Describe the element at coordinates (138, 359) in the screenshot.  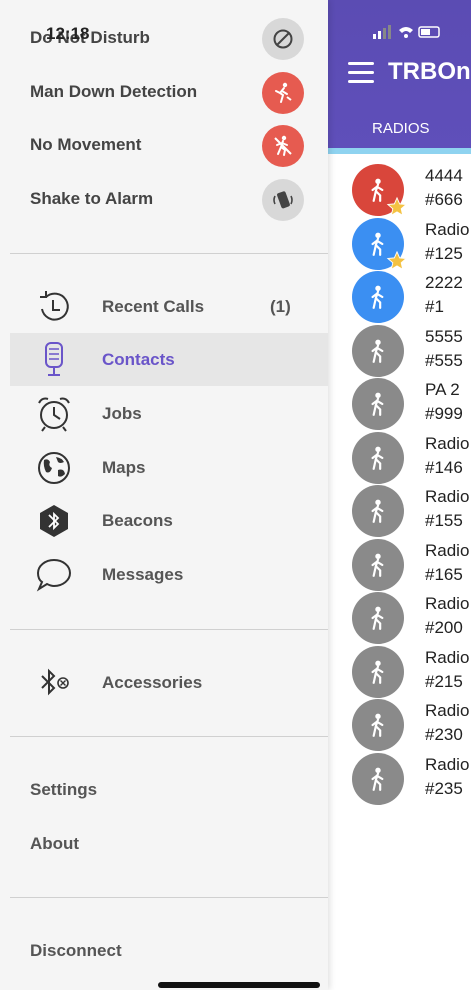
I see `nav-label: Contacts` at that location.